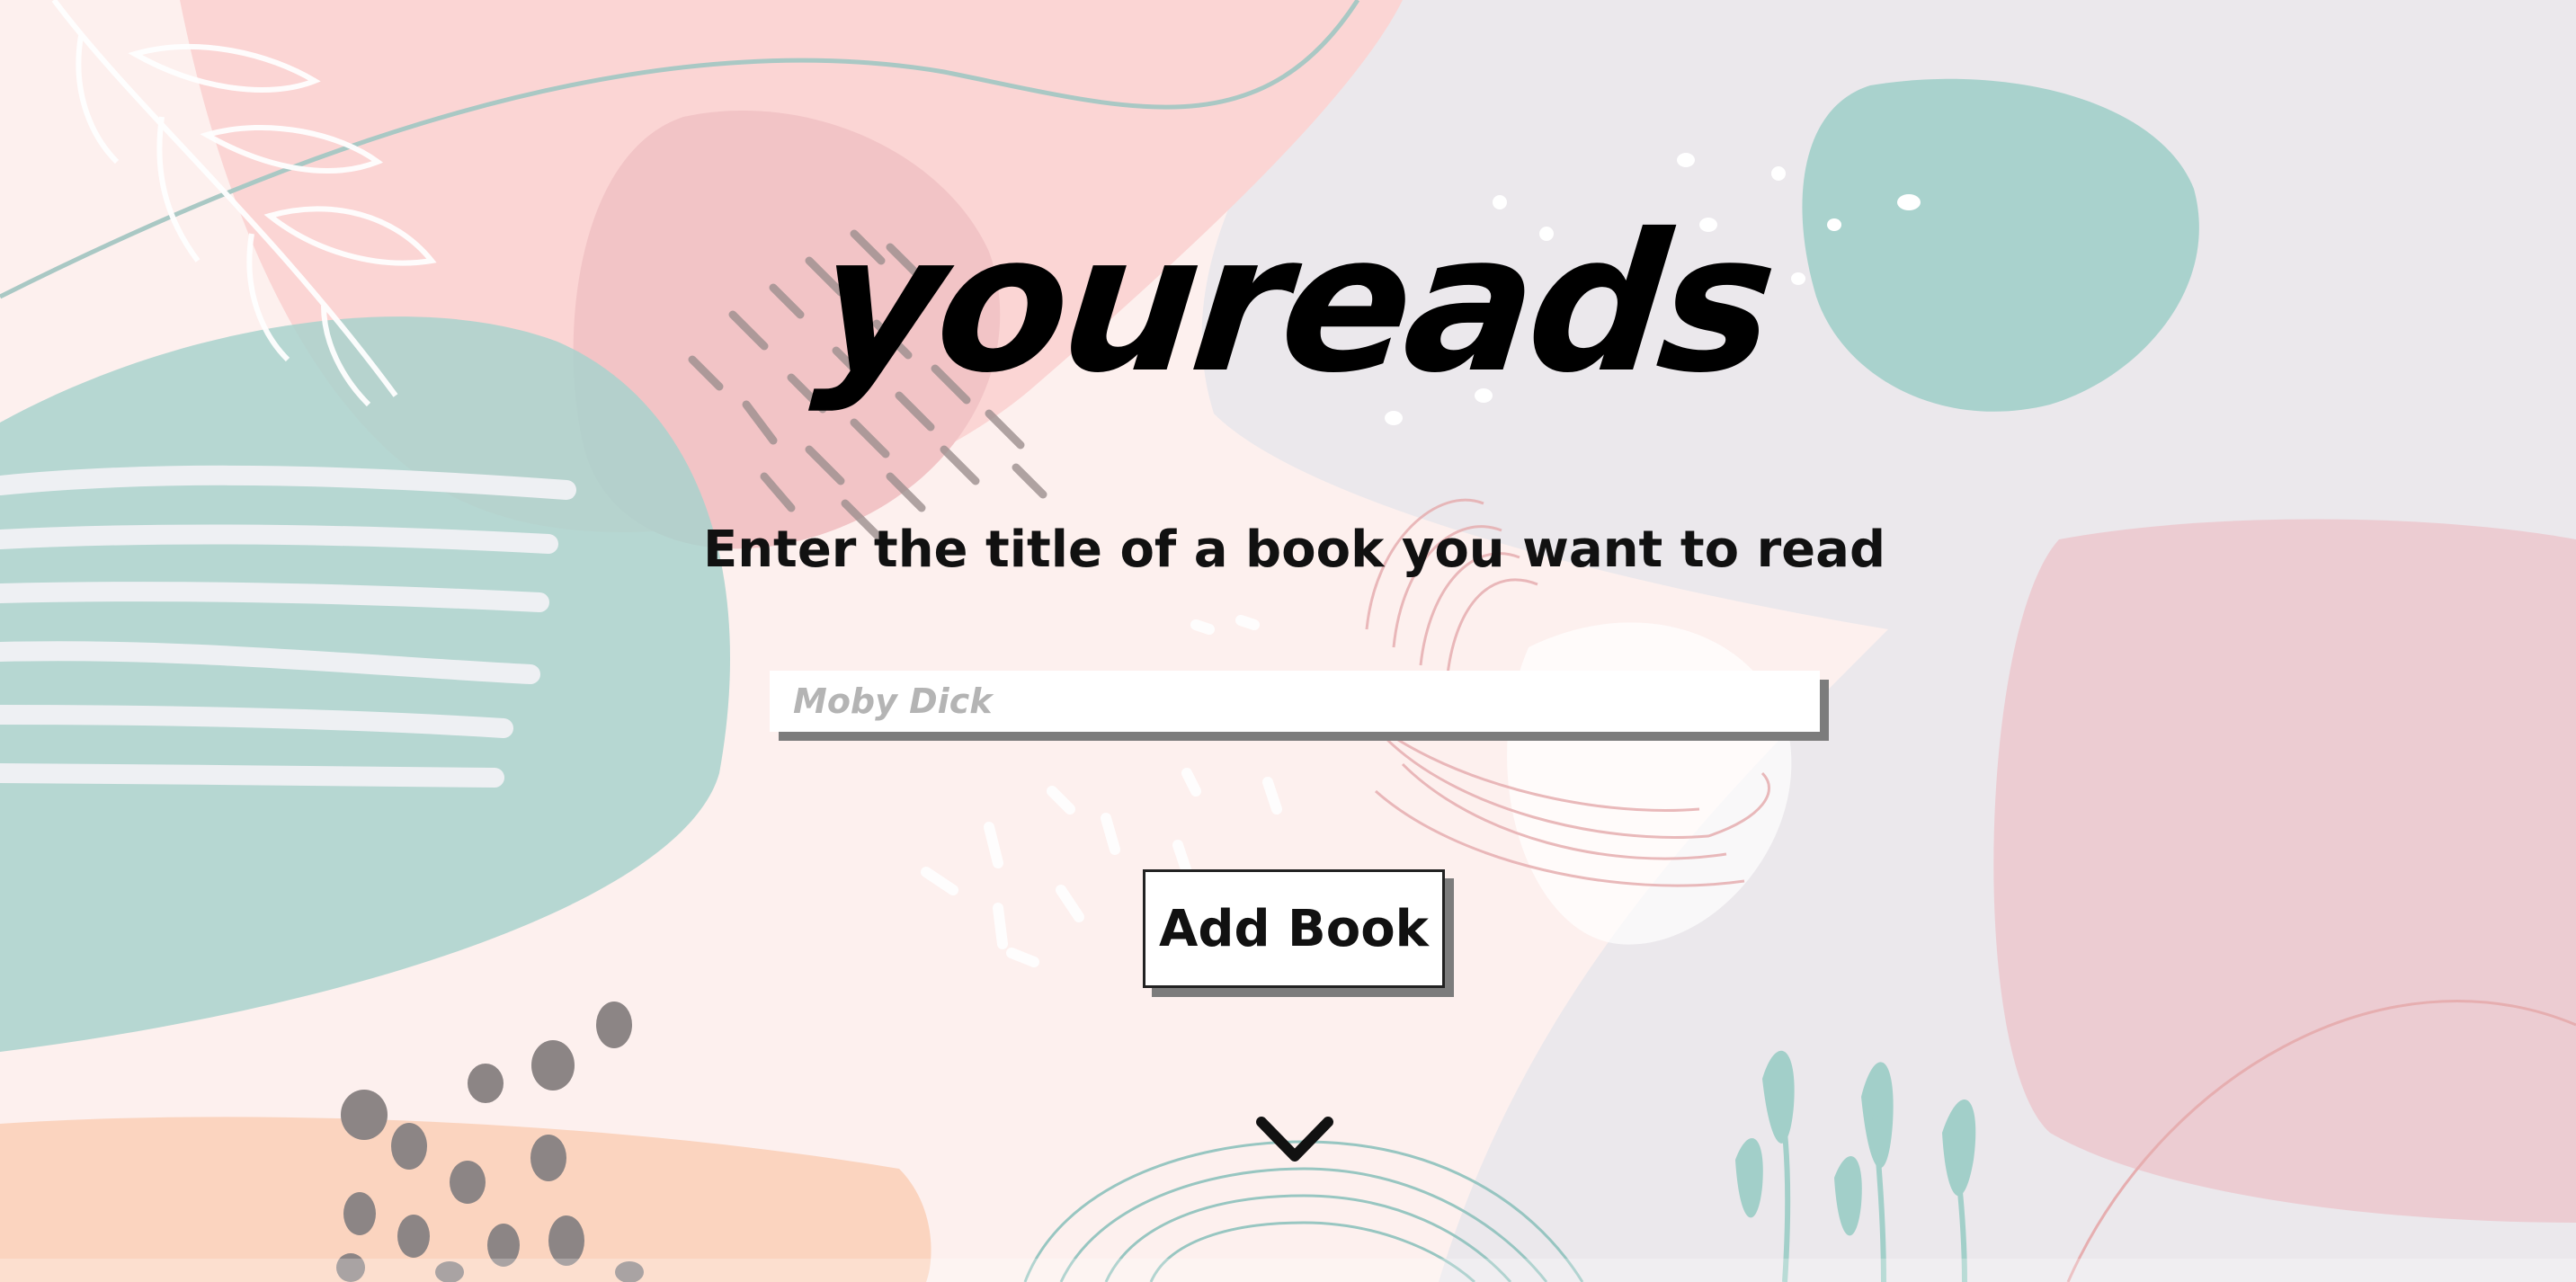 The image size is (2576, 1282). Describe the element at coordinates (1294, 303) in the screenshot. I see `app-logo: youreads` at that location.